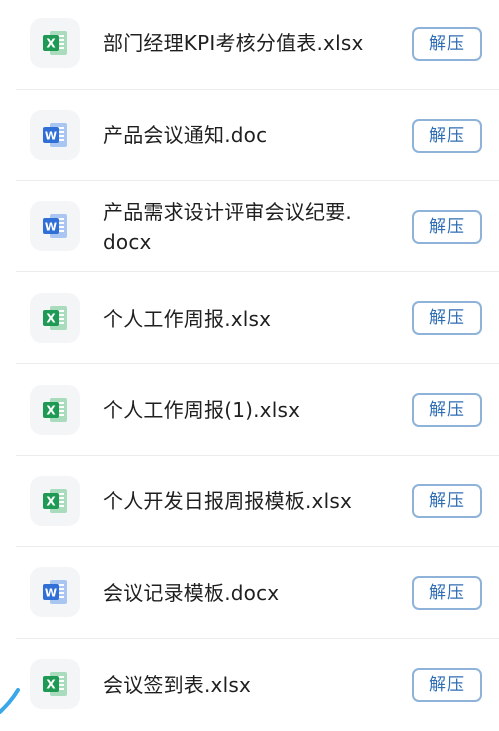 Image resolution: width=499 pixels, height=731 pixels. Describe the element at coordinates (228, 501) in the screenshot. I see `file-name: 个人开发日报周报模板.xlsx` at that location.